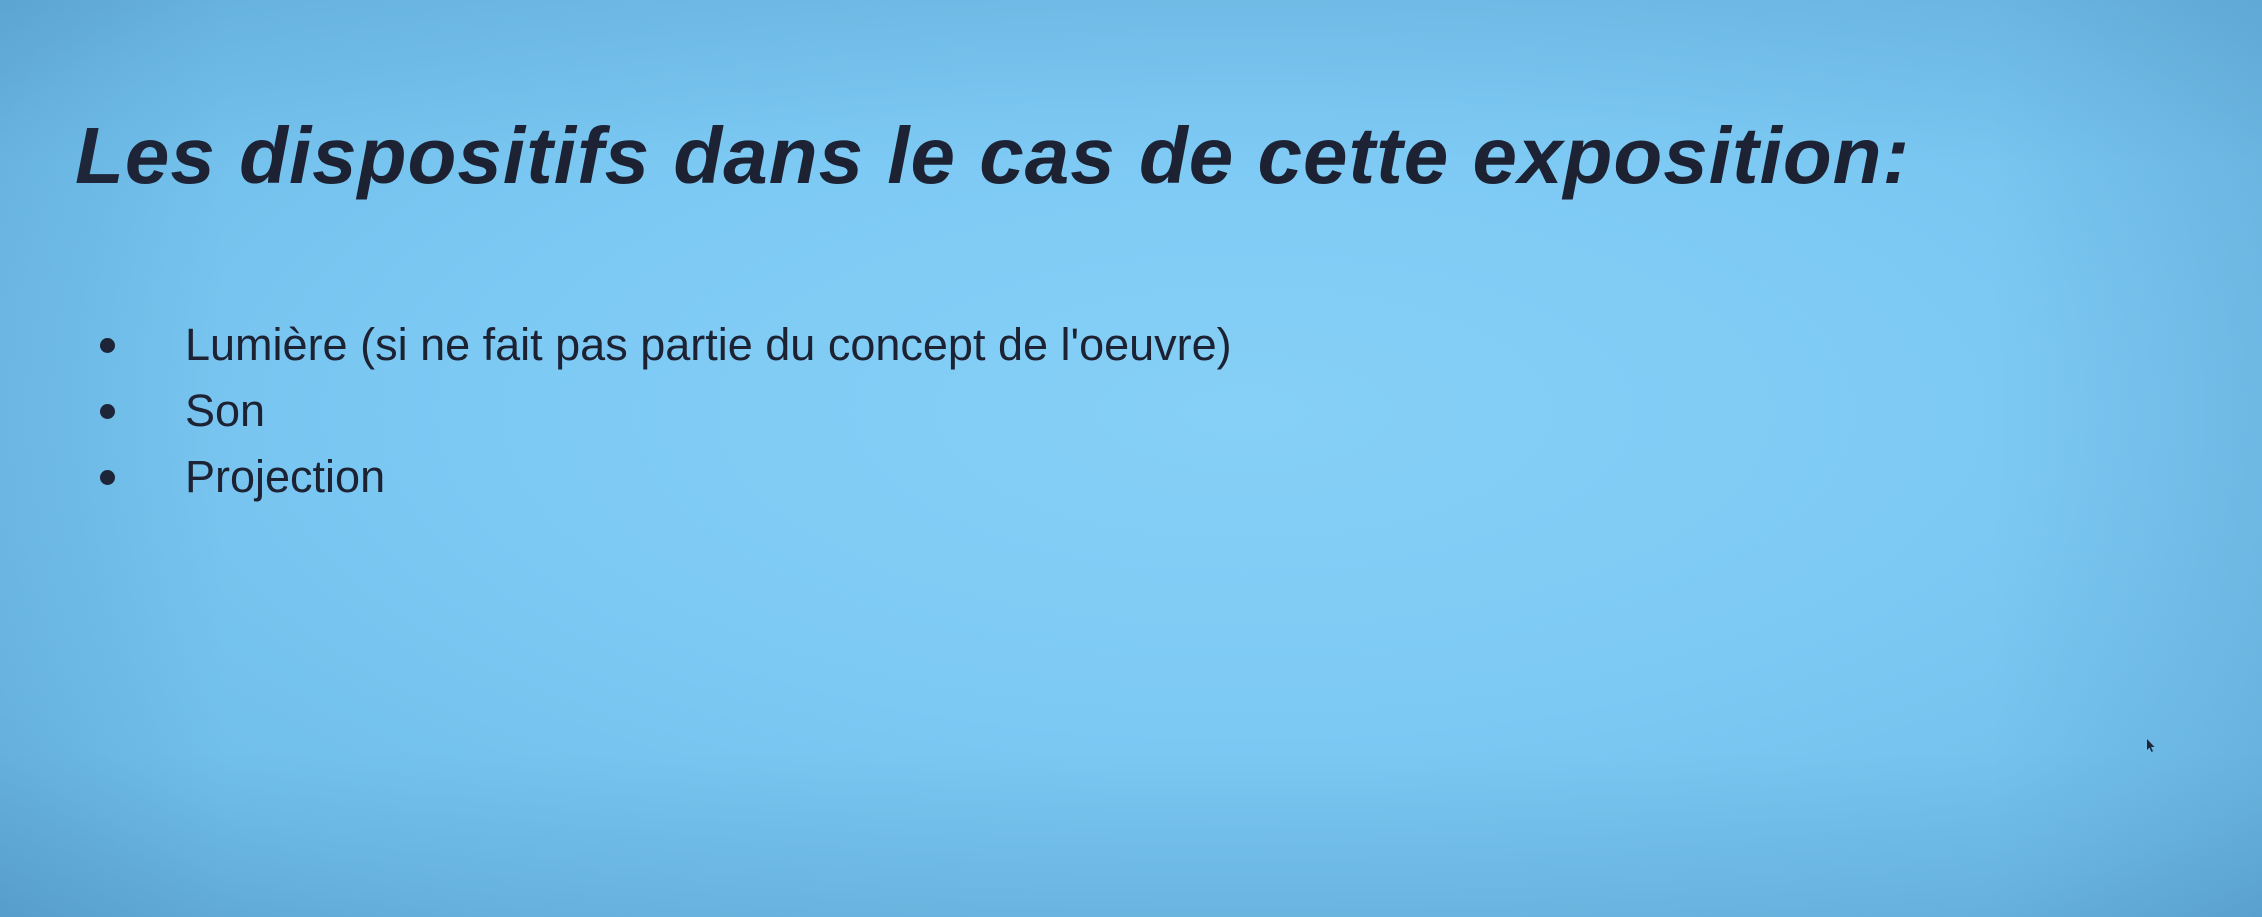 The height and width of the screenshot is (917, 2262). Describe the element at coordinates (2151, 745) in the screenshot. I see `mouse-pointer-icon` at that location.